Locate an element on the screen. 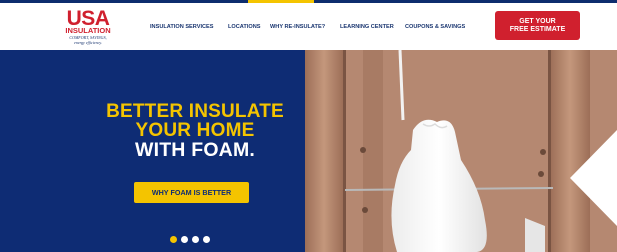 Image resolution: width=617 pixels, height=252 pixels. nav-coupons-savings: COUPONS & SAVINGS is located at coordinates (435, 27).